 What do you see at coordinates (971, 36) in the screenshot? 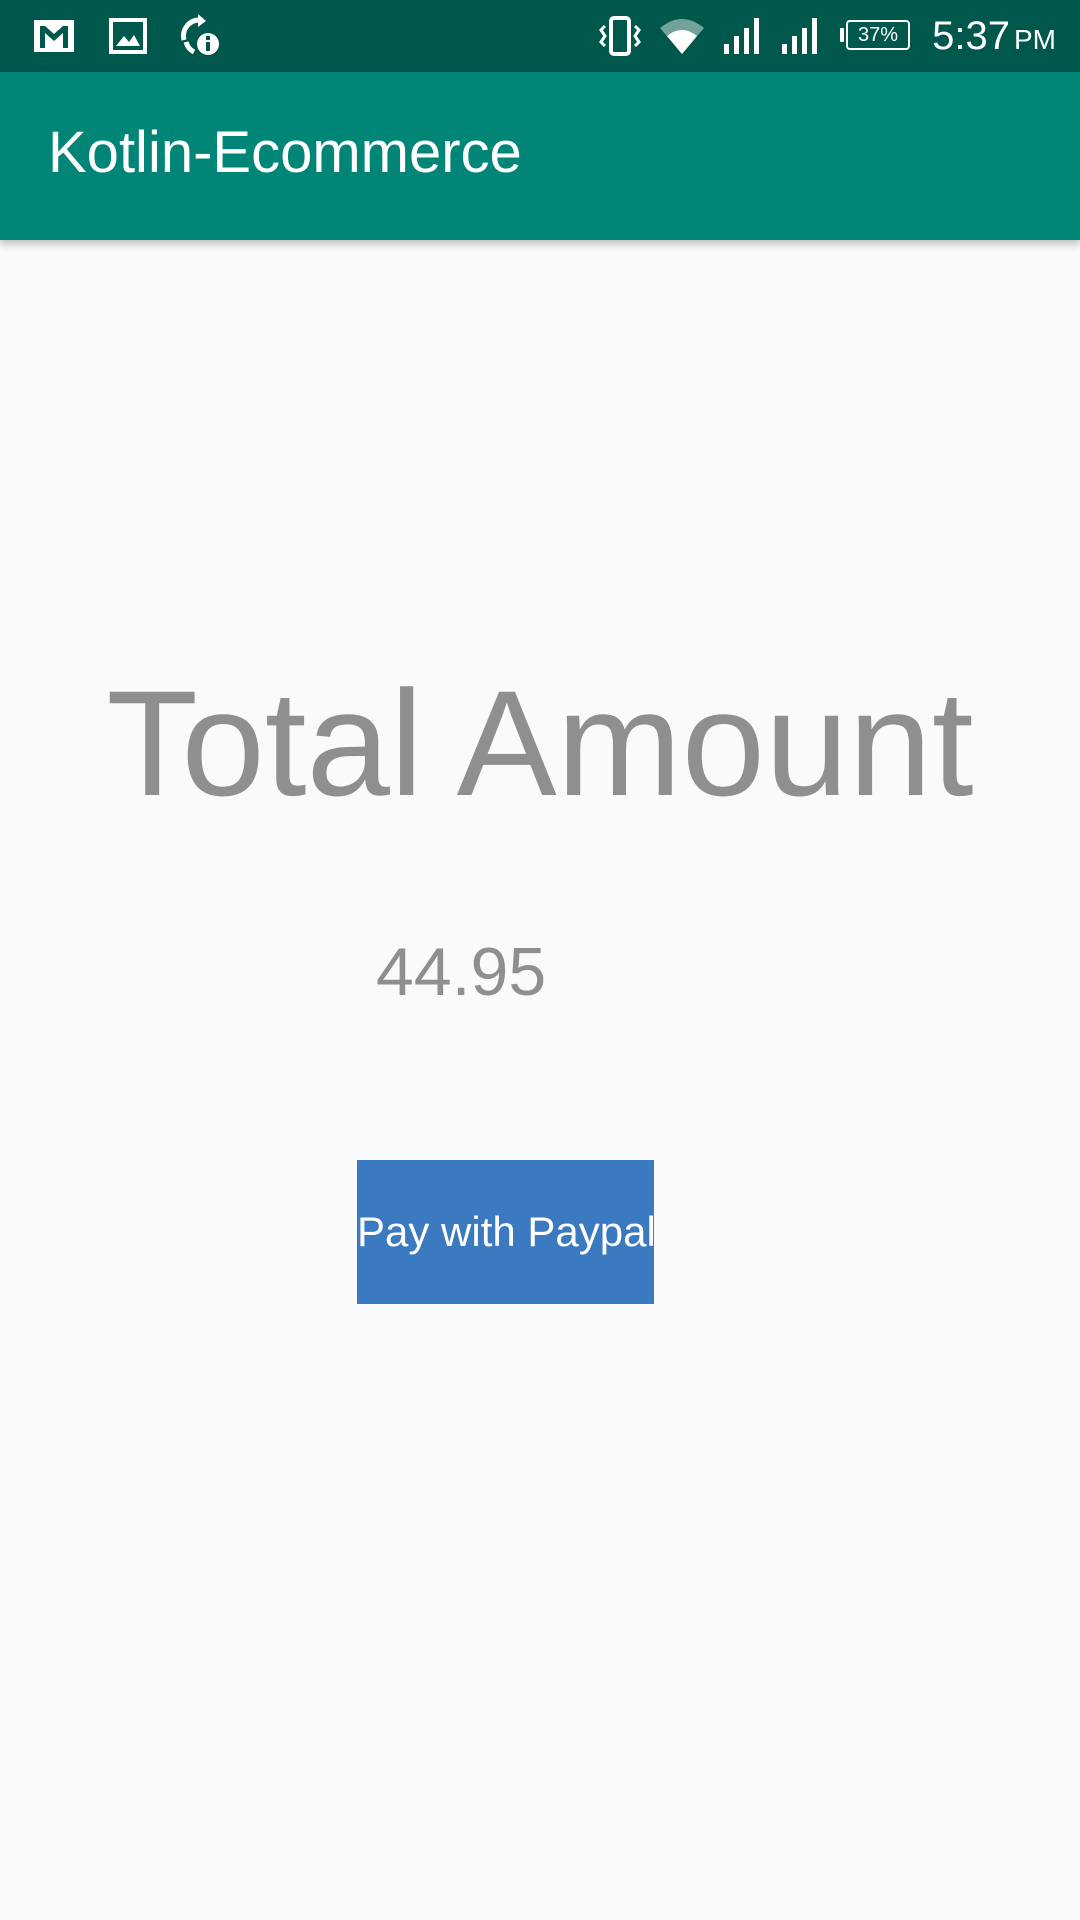
I see `clock-time: 5:37` at bounding box center [971, 36].